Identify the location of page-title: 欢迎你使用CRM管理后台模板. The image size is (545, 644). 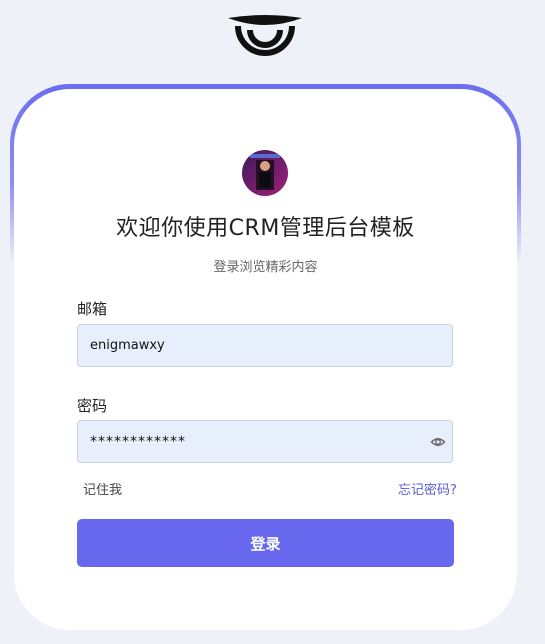
(265, 228).